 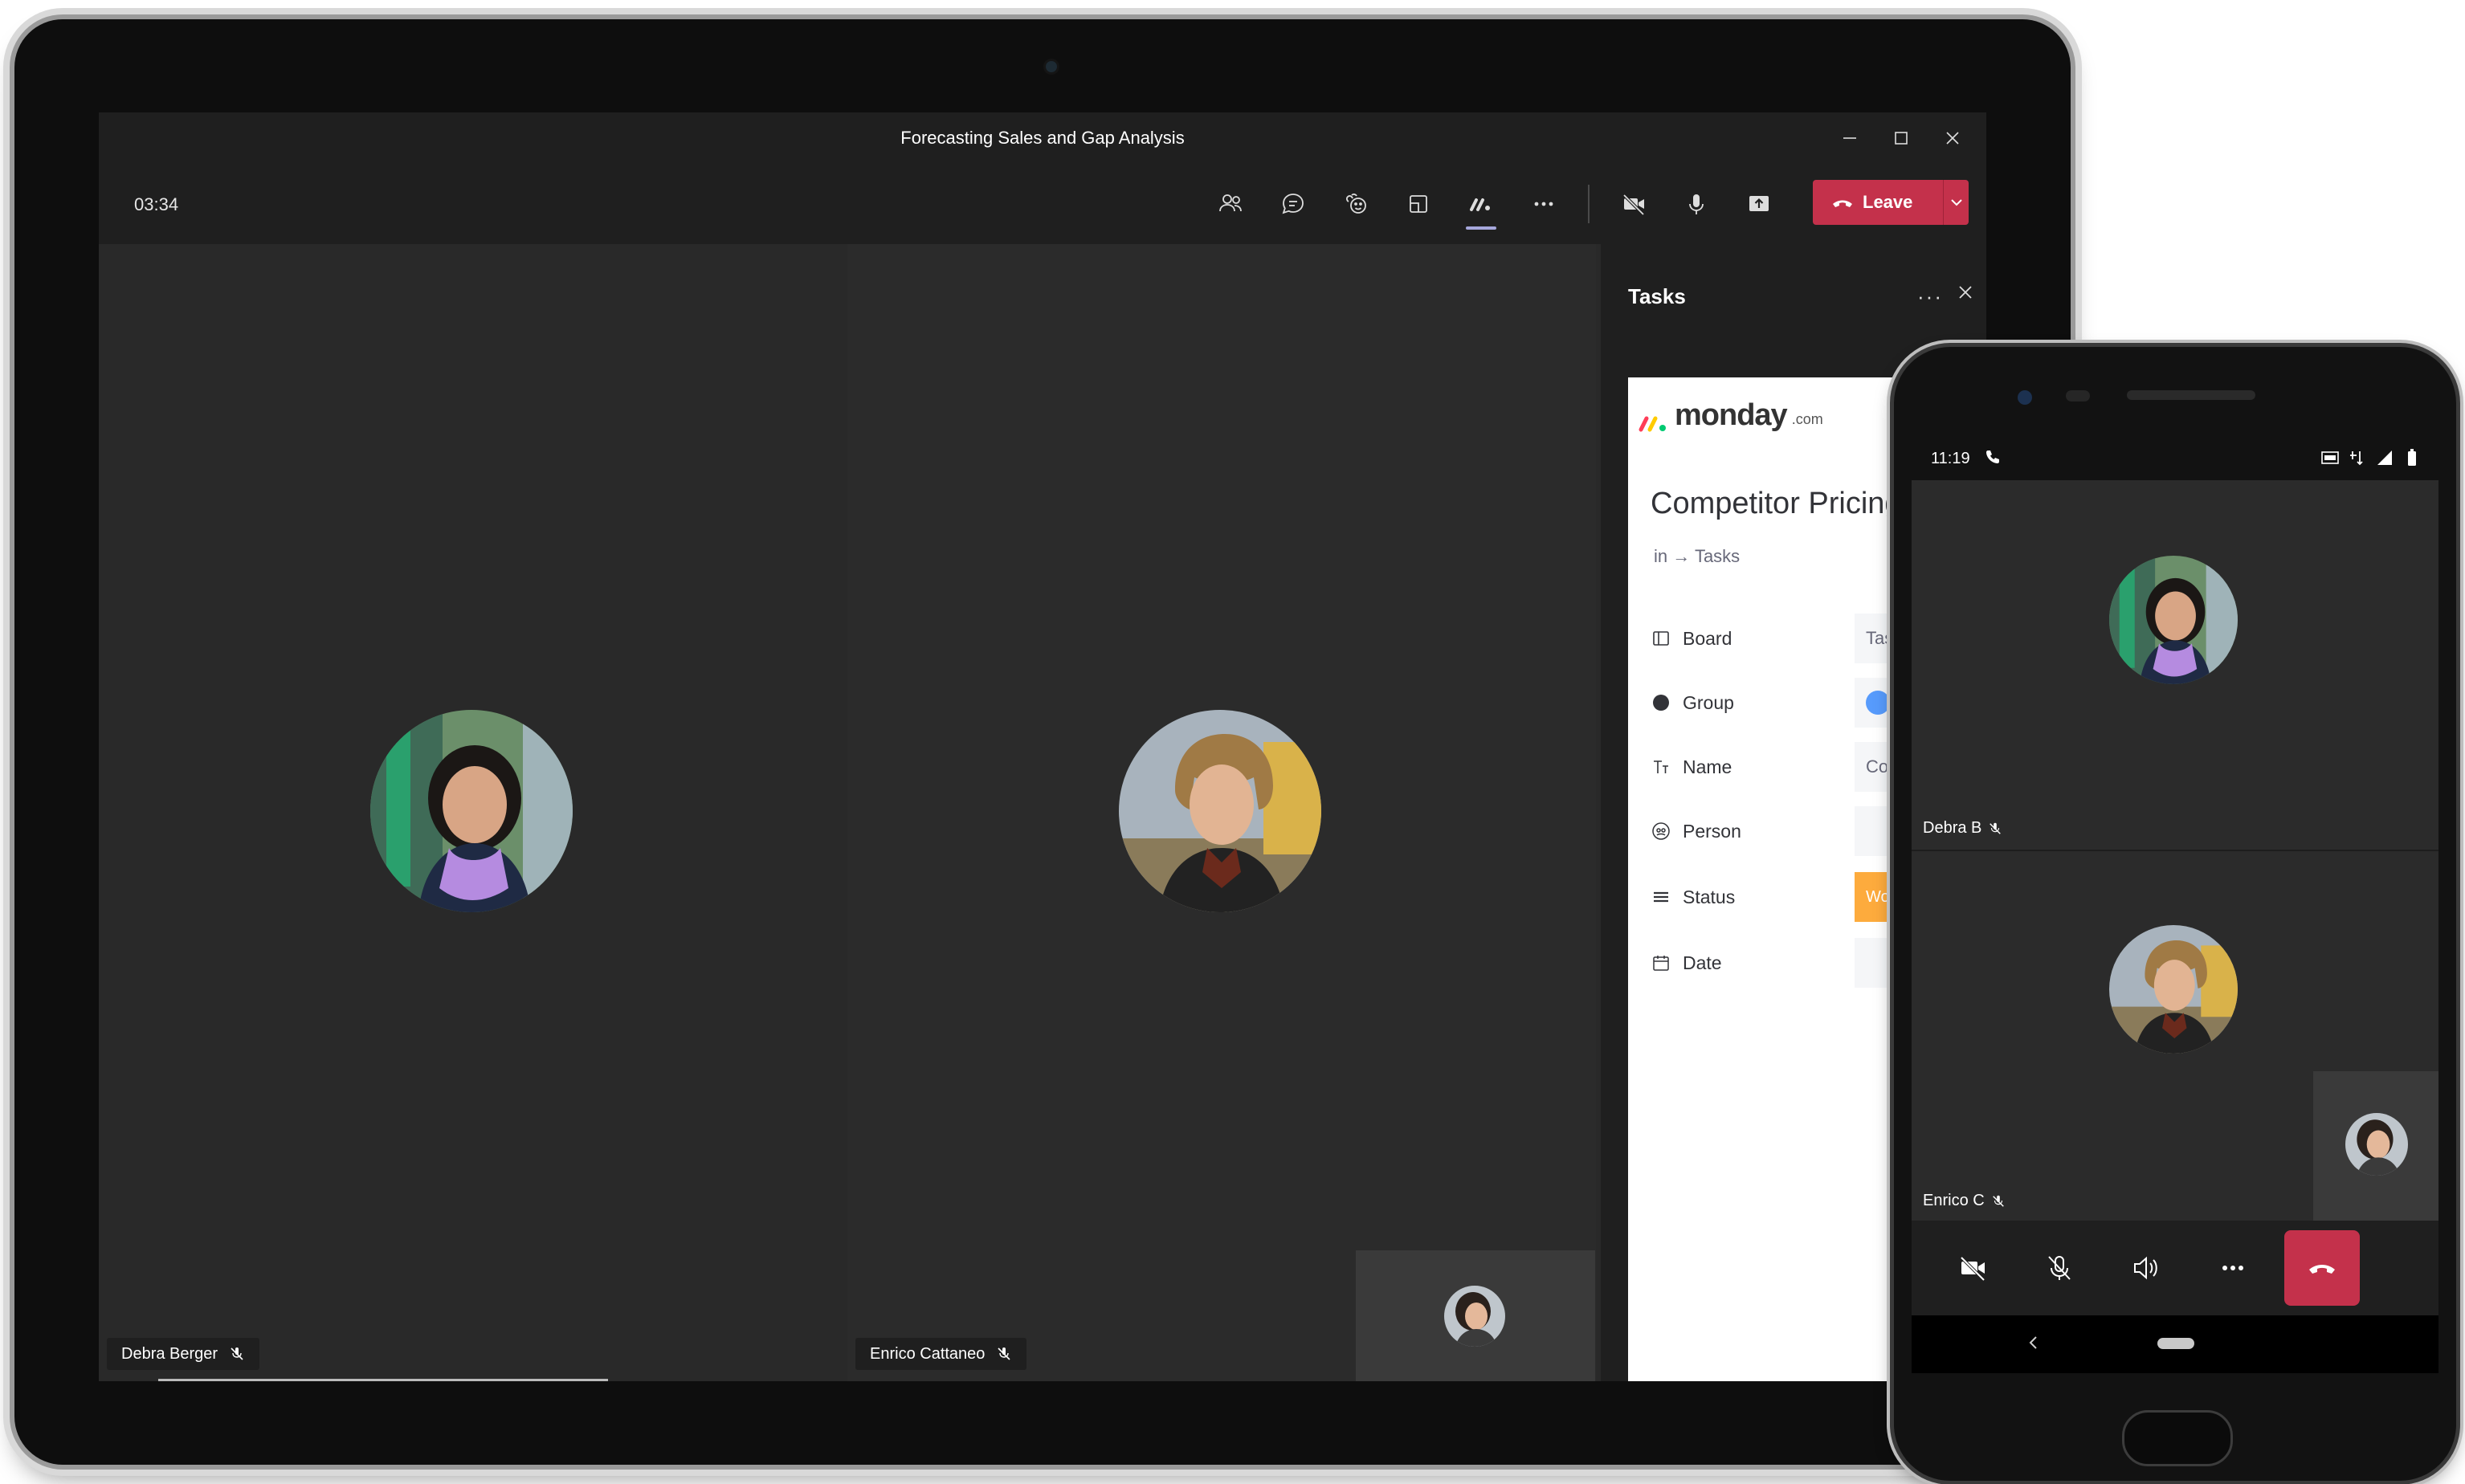 I want to click on window-controls, so click(x=1901, y=138).